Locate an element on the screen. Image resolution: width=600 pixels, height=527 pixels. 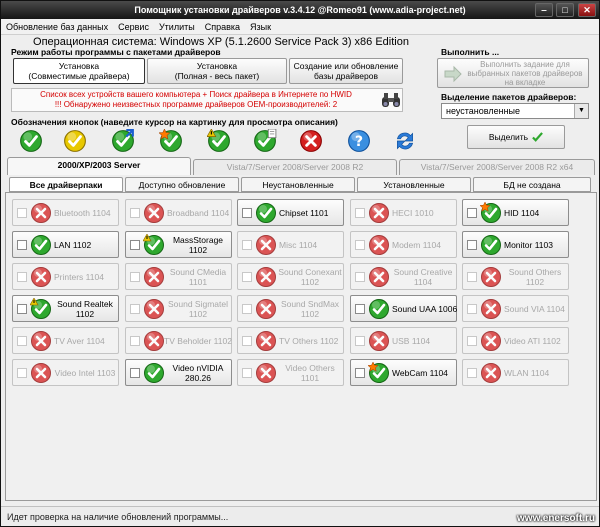
driver-pack-item: HID 1104 is located at coordinates (515, 212).